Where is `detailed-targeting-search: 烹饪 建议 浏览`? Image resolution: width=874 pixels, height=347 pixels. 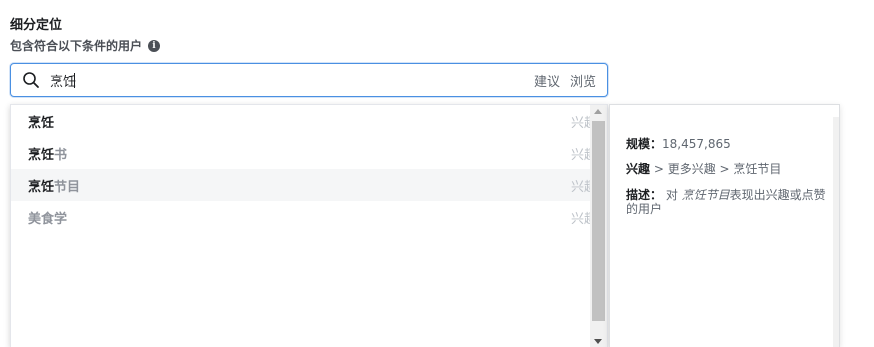 detailed-targeting-search: 烹饪 建议 浏览 is located at coordinates (309, 80).